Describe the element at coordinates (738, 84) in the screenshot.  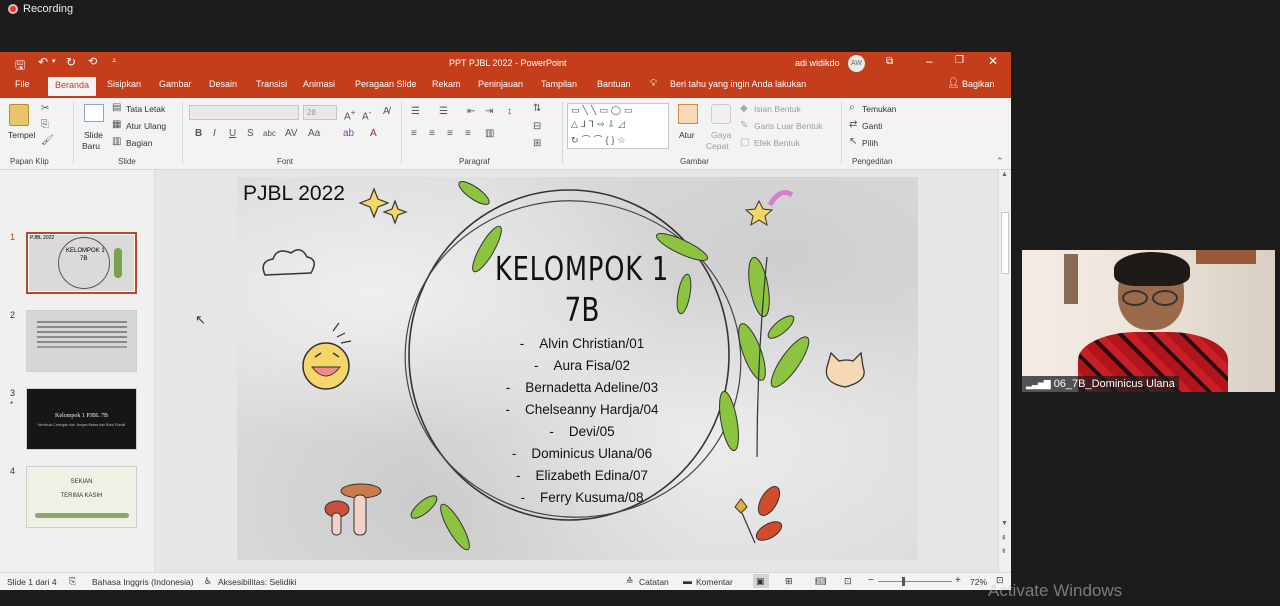
I see `tell-me-search: Beri tahu yang ingin Anda lakukan` at that location.